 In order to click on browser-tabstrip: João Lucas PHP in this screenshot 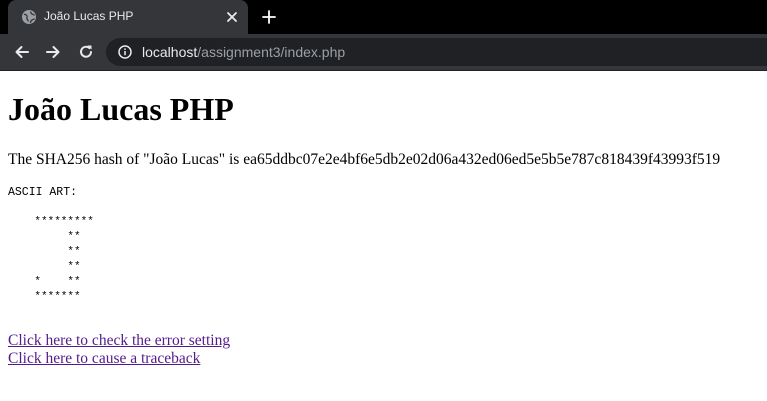, I will do `click(383, 17)`.